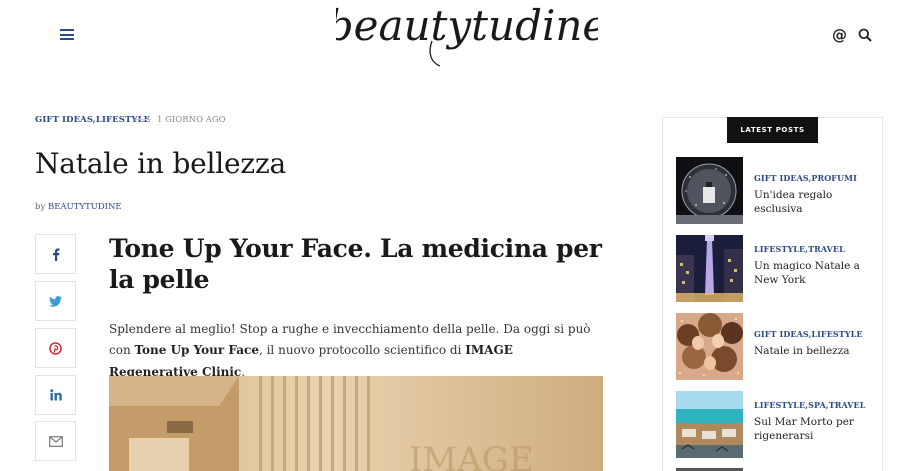  Describe the element at coordinates (808, 334) in the screenshot. I see `post-category-3: GIFT IDEAS,LIFESTYLE` at that location.